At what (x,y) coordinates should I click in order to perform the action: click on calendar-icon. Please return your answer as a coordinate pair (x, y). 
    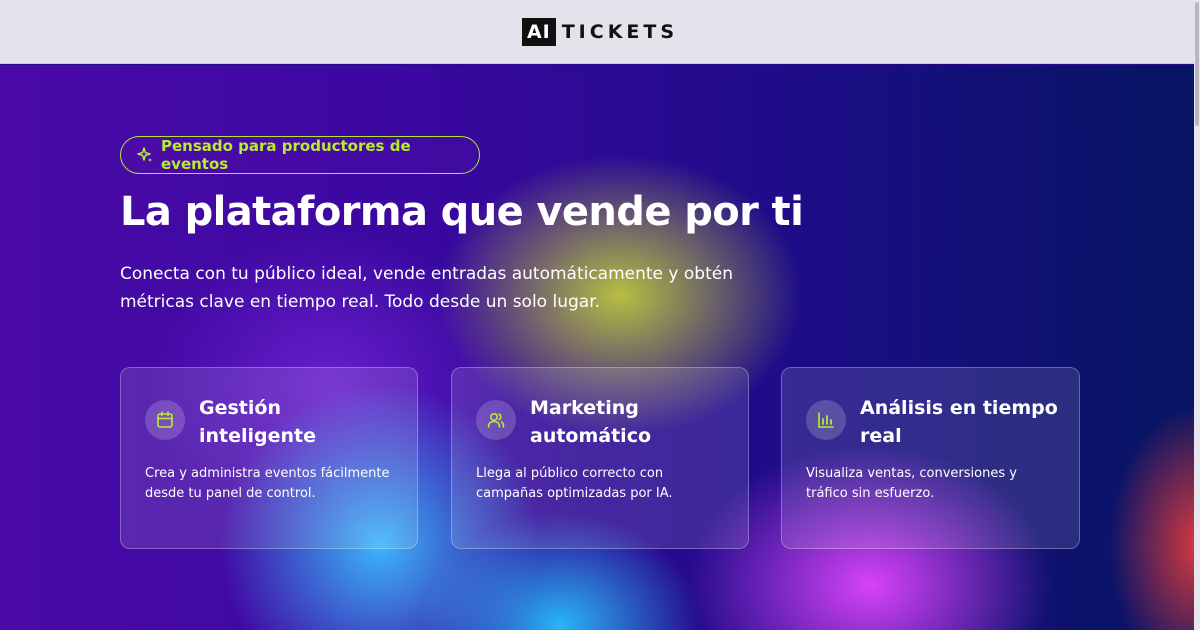
    Looking at the image, I should click on (165, 419).